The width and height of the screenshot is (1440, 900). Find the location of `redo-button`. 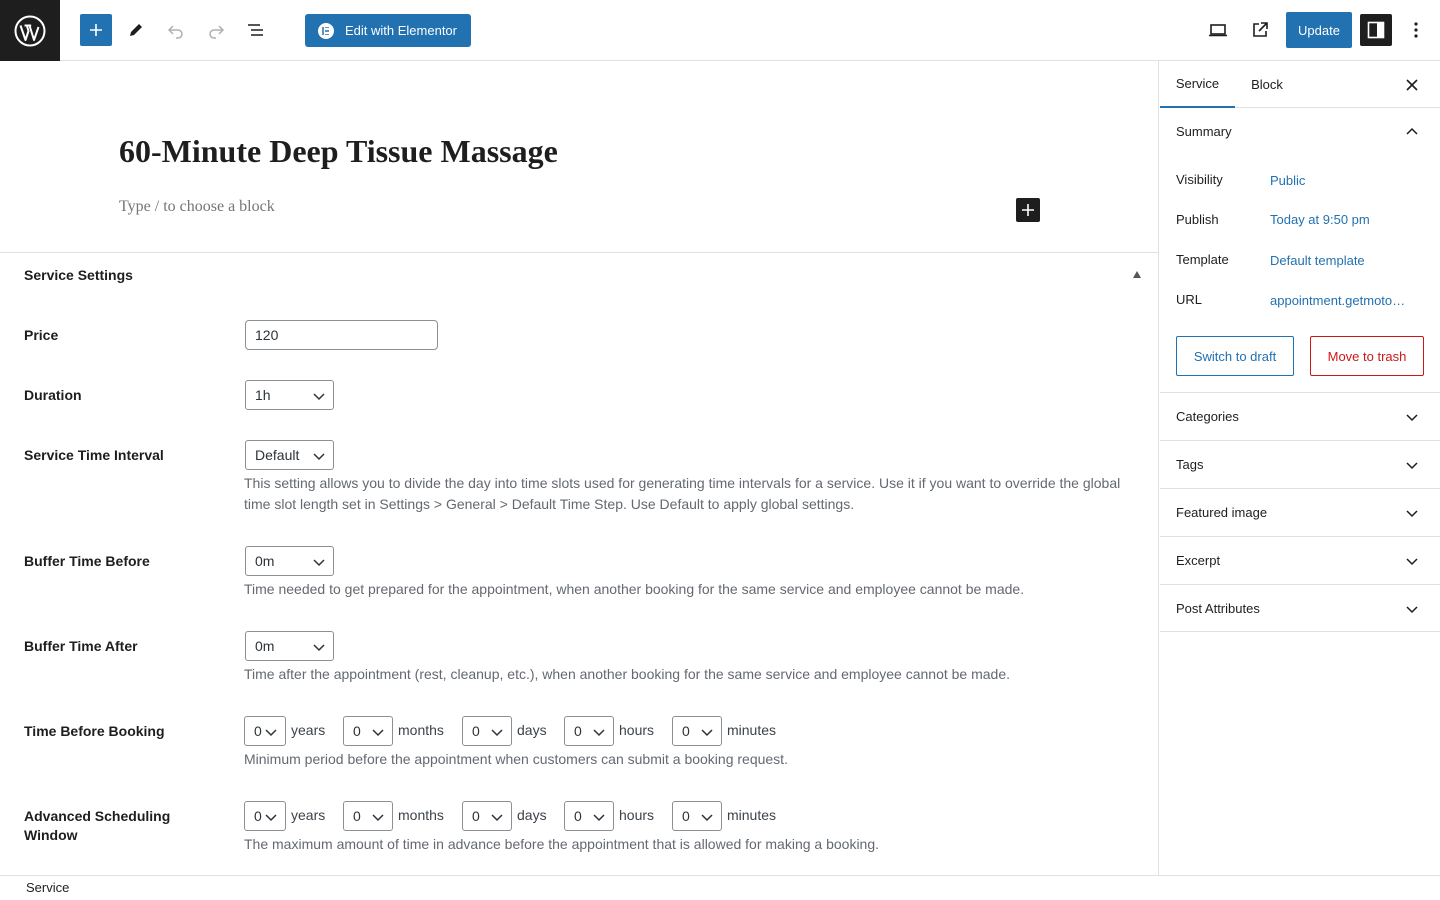

redo-button is located at coordinates (216, 30).